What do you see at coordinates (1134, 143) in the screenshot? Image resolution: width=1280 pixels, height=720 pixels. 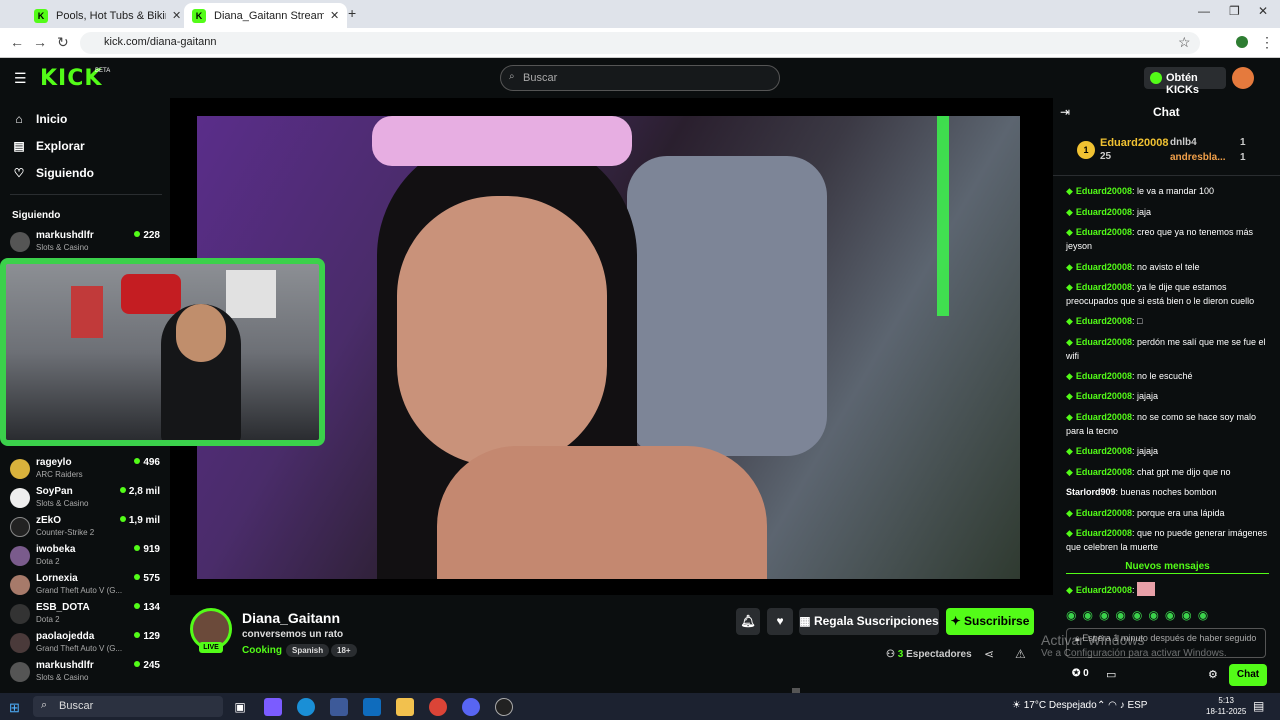 I see `leader-name: Eduard20008` at bounding box center [1134, 143].